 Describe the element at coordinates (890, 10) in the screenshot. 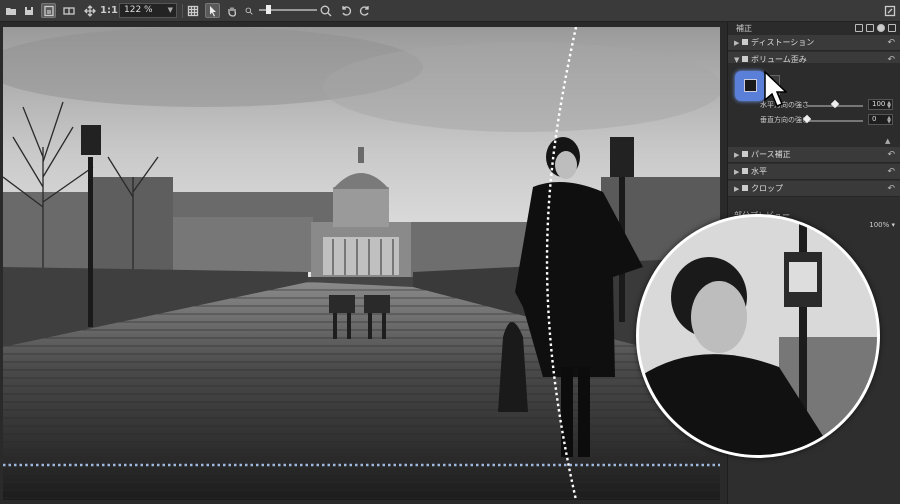

I see `fullscreen-icon` at that location.